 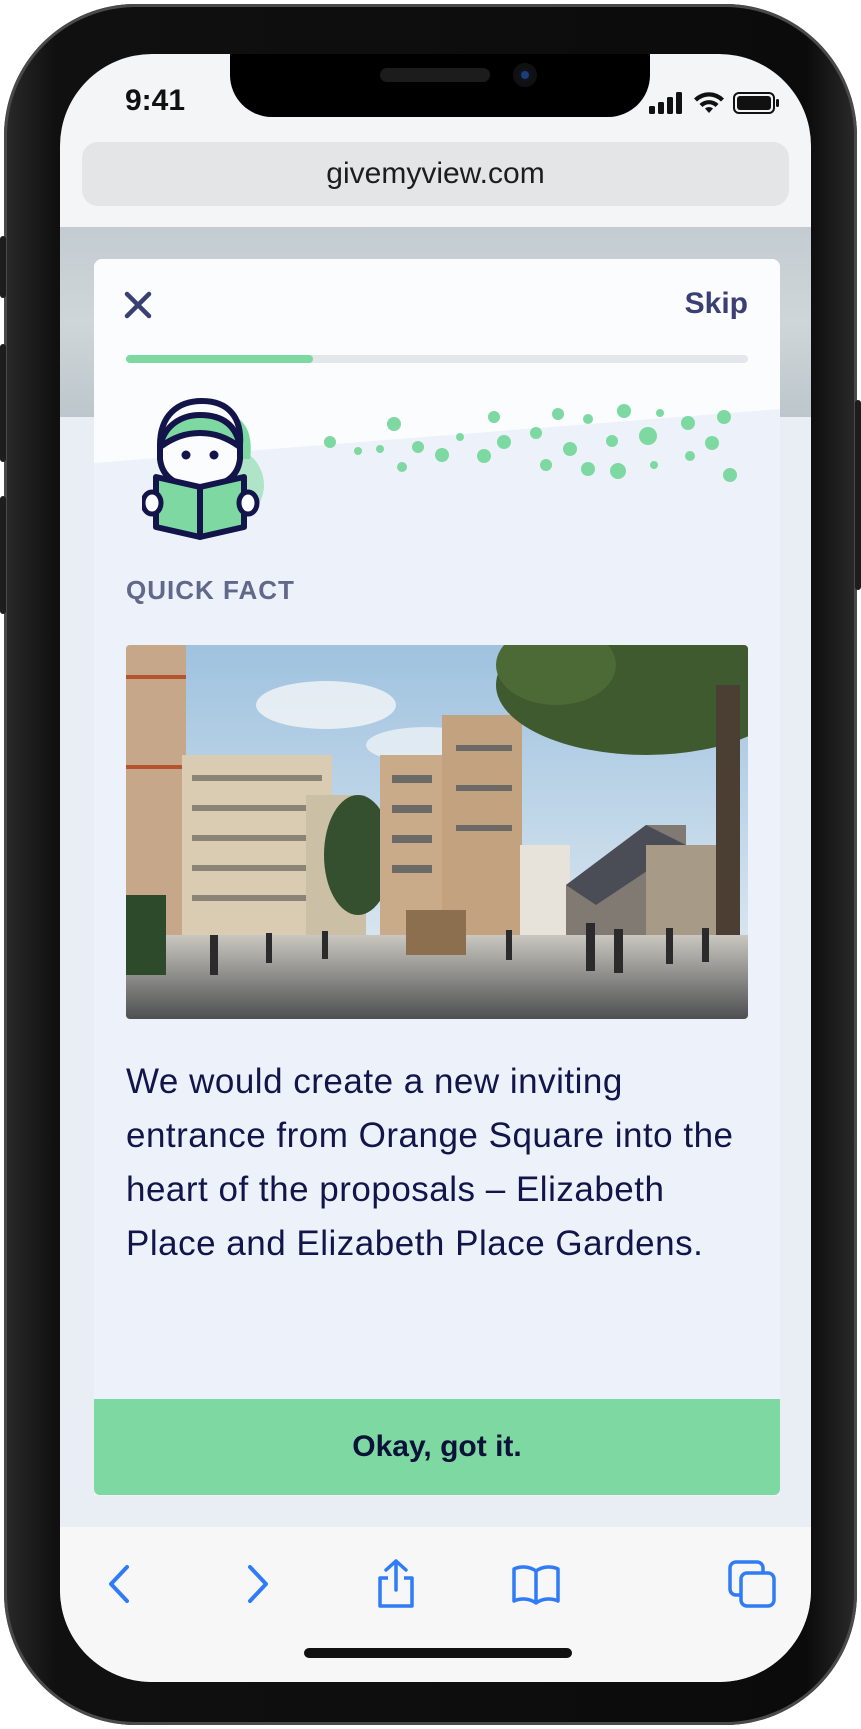 I want to click on tabs-icon, so click(x=752, y=1584).